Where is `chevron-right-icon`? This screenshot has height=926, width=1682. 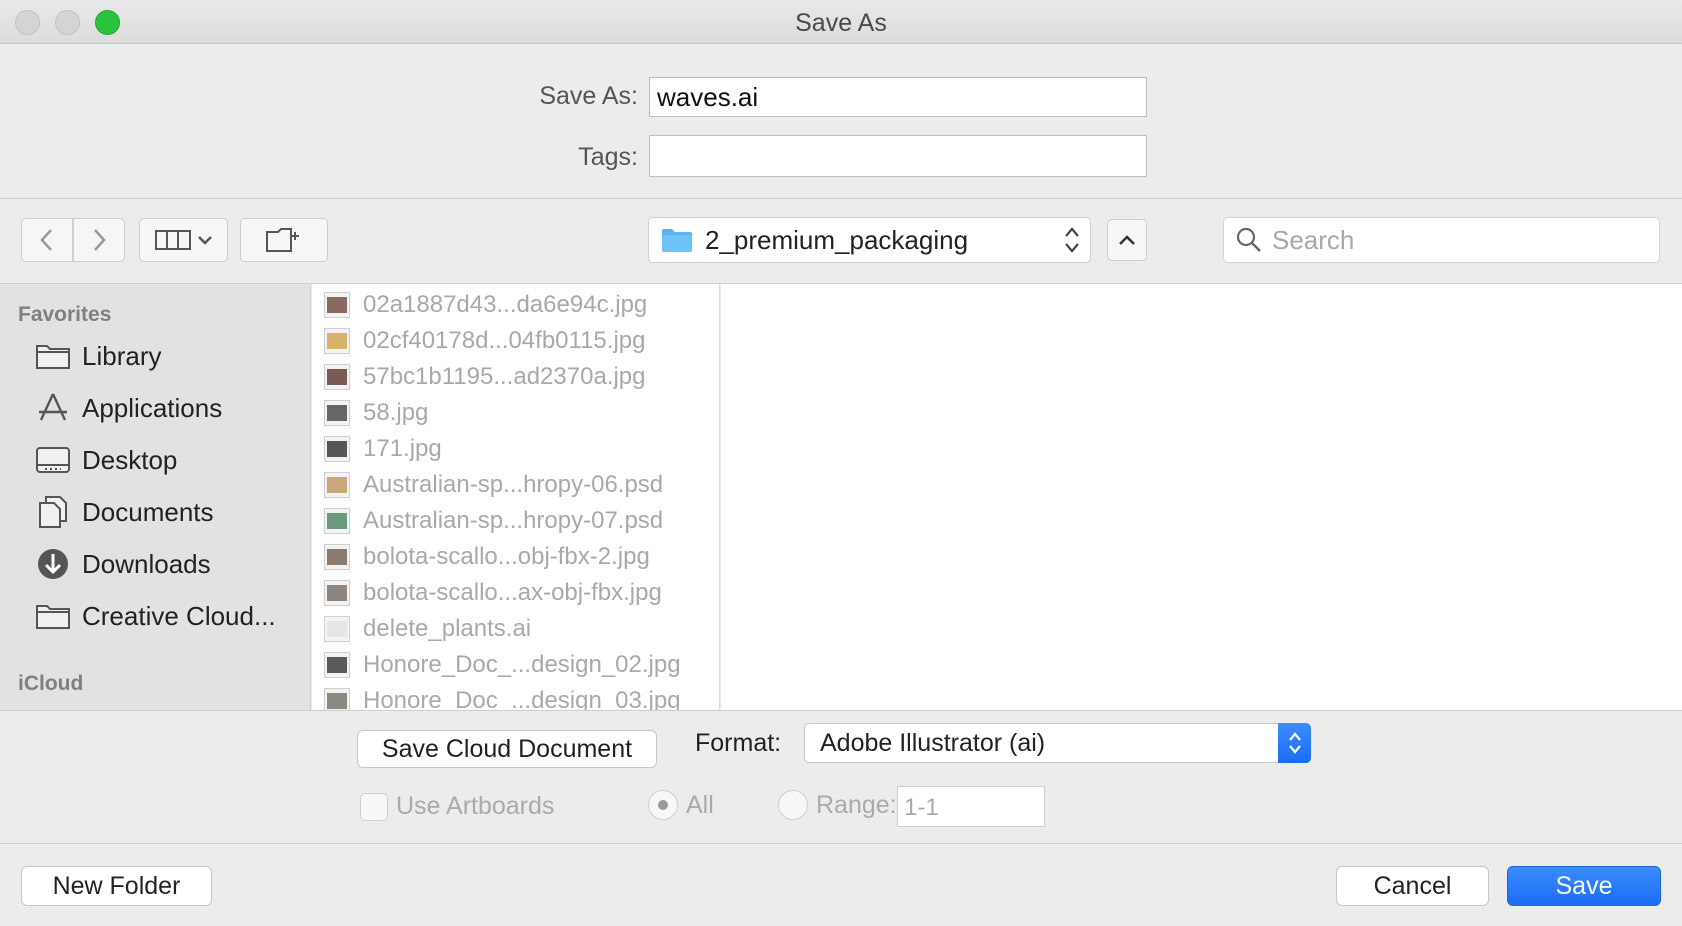
chevron-right-icon is located at coordinates (100, 240).